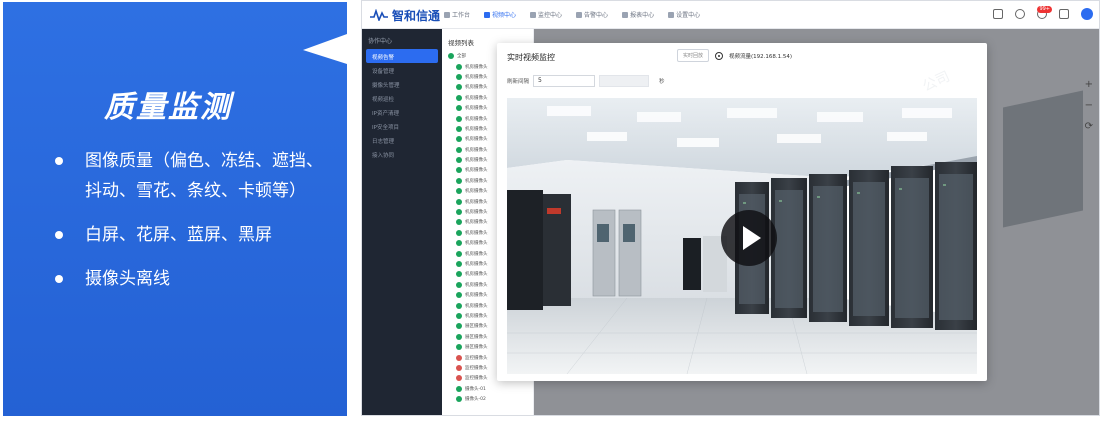  I want to click on modal-tabs: 实时回放 视频流量(192.168.1.54), so click(734, 55).